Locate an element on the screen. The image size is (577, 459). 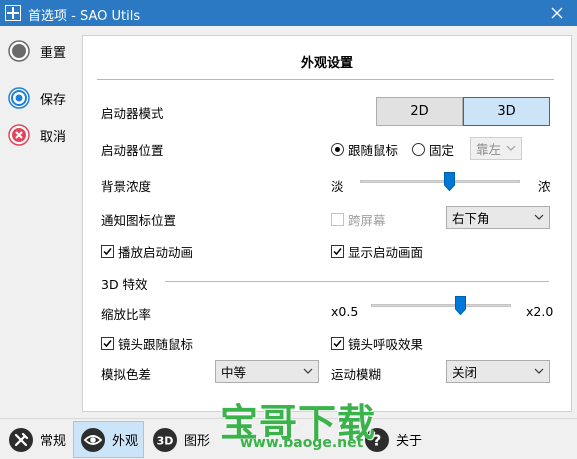
show-splash-checkbox: 显示启动画面 is located at coordinates (377, 251).